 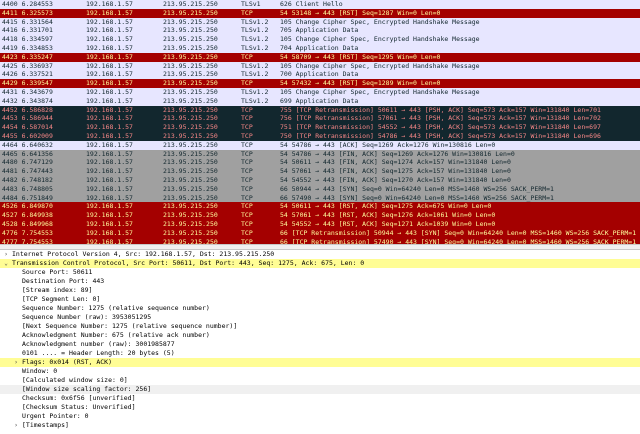 What do you see at coordinates (6, 263) in the screenshot?
I see `collapse-arrow-icon: ⌄` at bounding box center [6, 263].